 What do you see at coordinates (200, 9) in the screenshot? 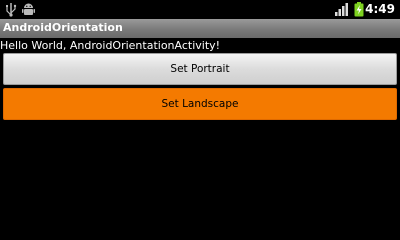
I see `status-bar: 4:49` at bounding box center [200, 9].